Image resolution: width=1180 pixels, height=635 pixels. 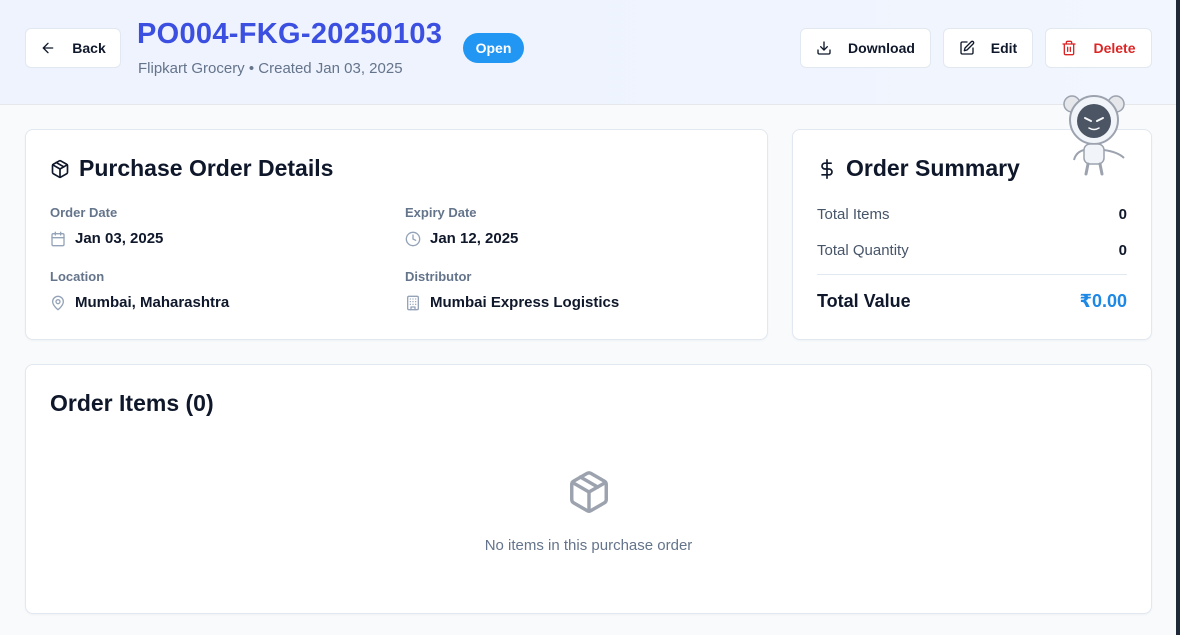 I want to click on order-date-label: Order Date, so click(x=84, y=212).